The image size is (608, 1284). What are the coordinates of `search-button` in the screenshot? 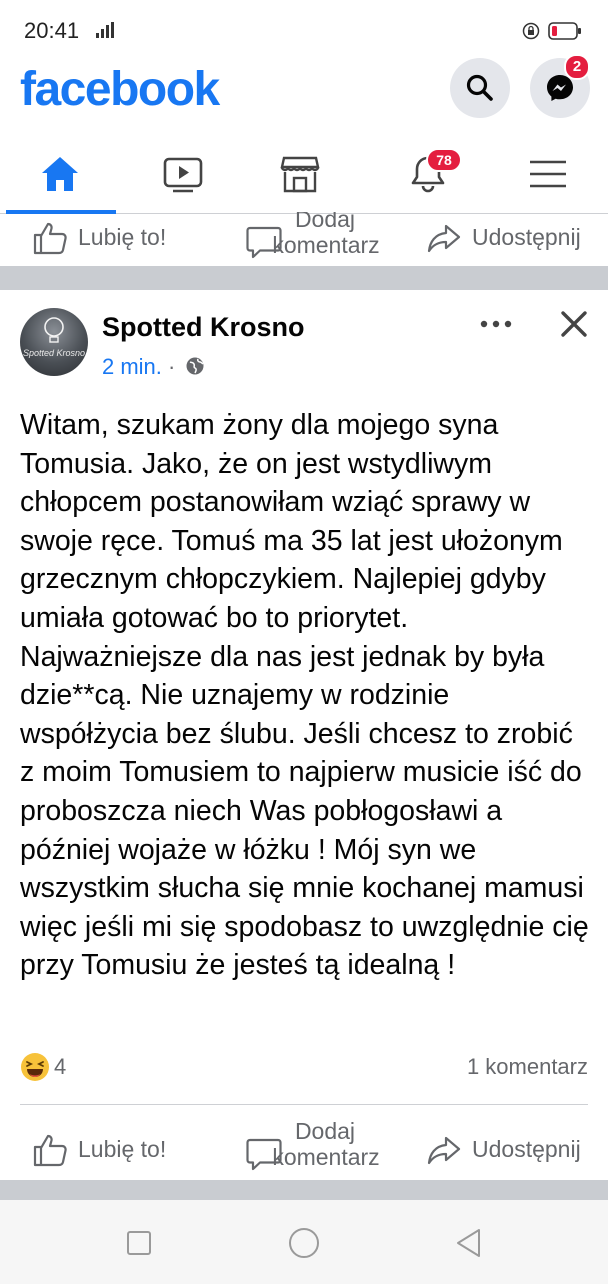 It's located at (480, 88).